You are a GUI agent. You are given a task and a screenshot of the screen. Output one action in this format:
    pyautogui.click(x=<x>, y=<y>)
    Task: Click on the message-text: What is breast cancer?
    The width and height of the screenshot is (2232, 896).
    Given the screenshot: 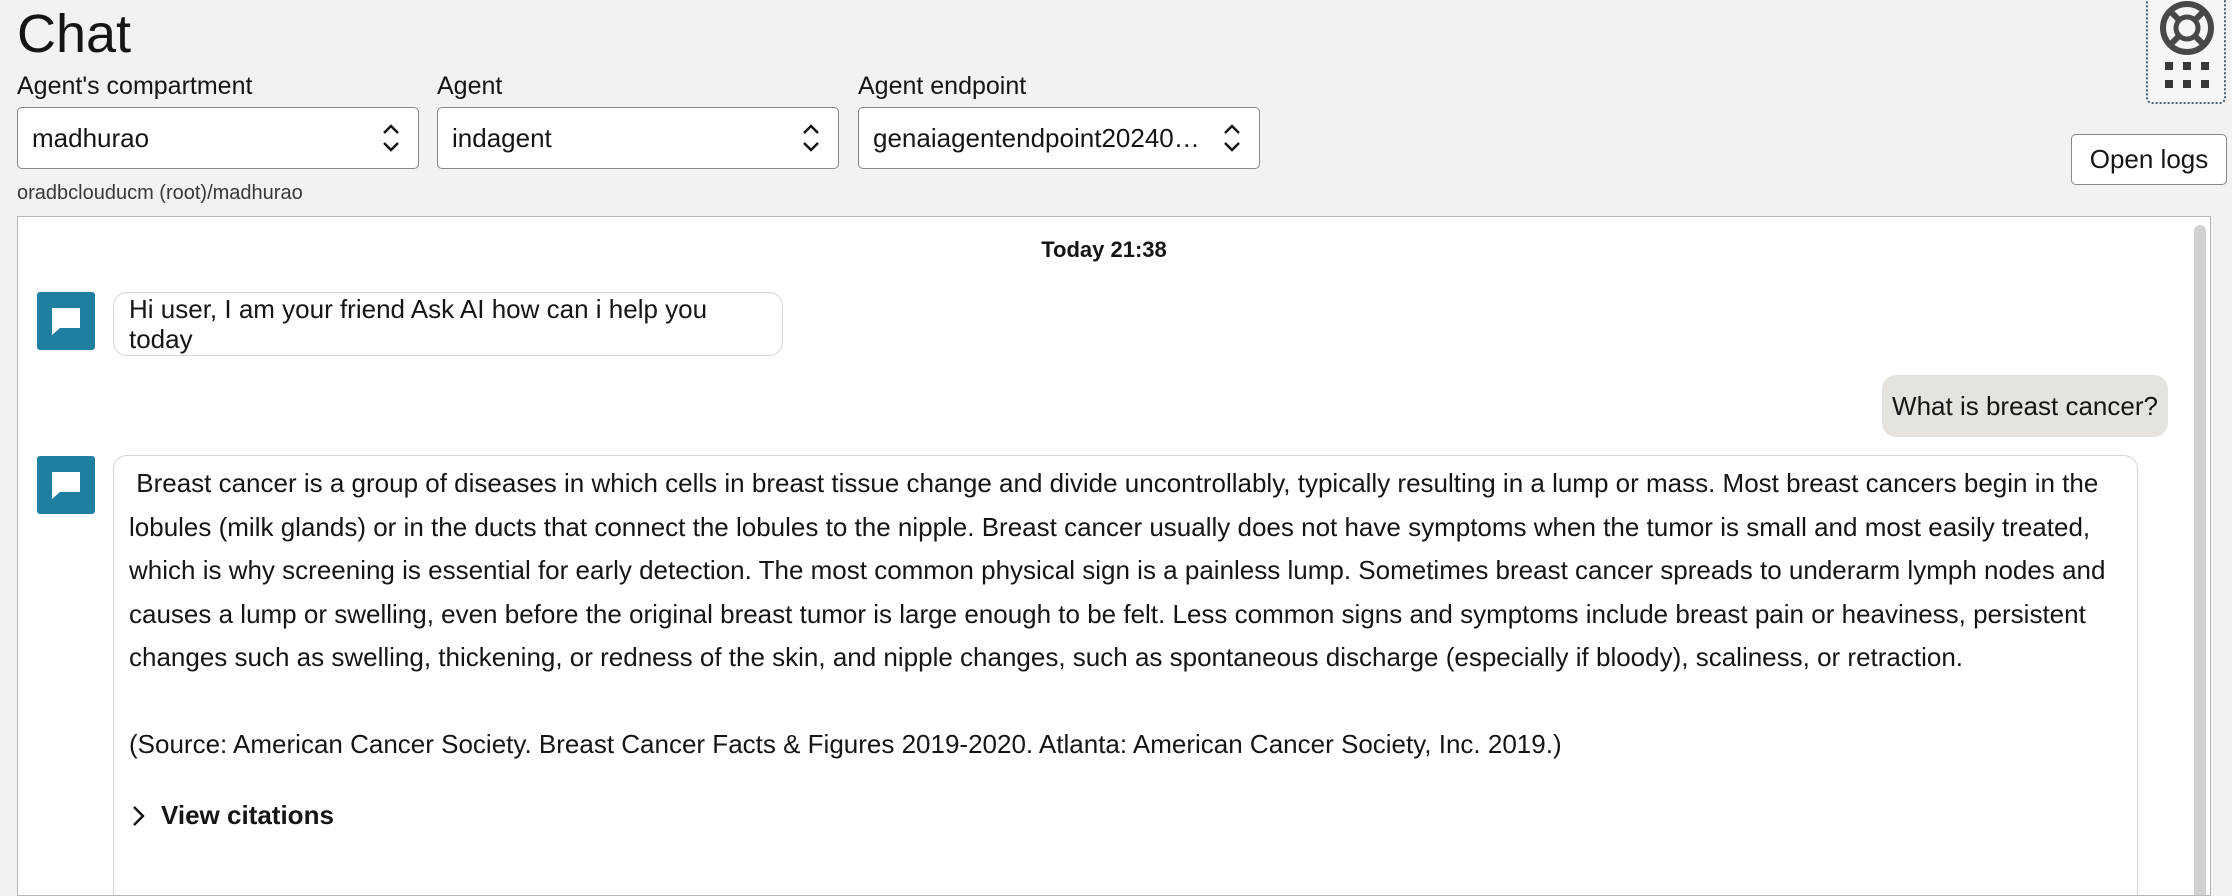 What is the action you would take?
    pyautogui.click(x=2025, y=405)
    